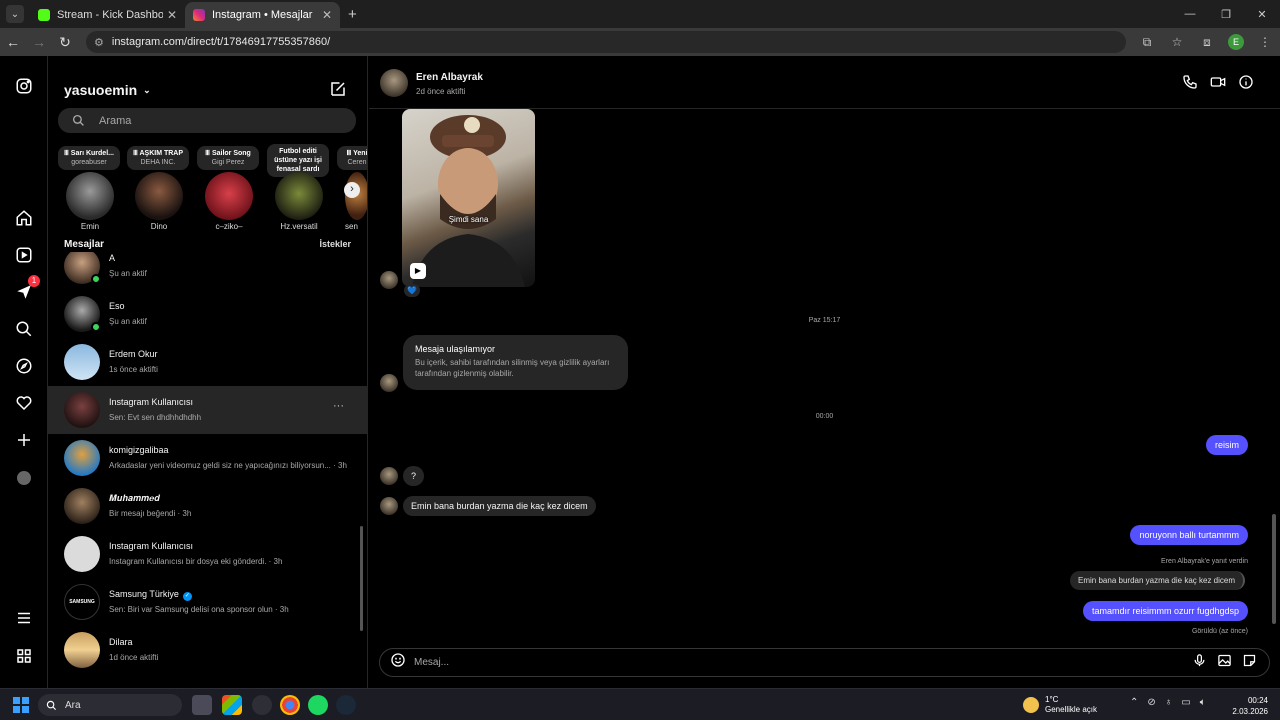 This screenshot has width=1280, height=720. Describe the element at coordinates (99, 42) in the screenshot. I see `site-settings-icon: ⚙` at that location.